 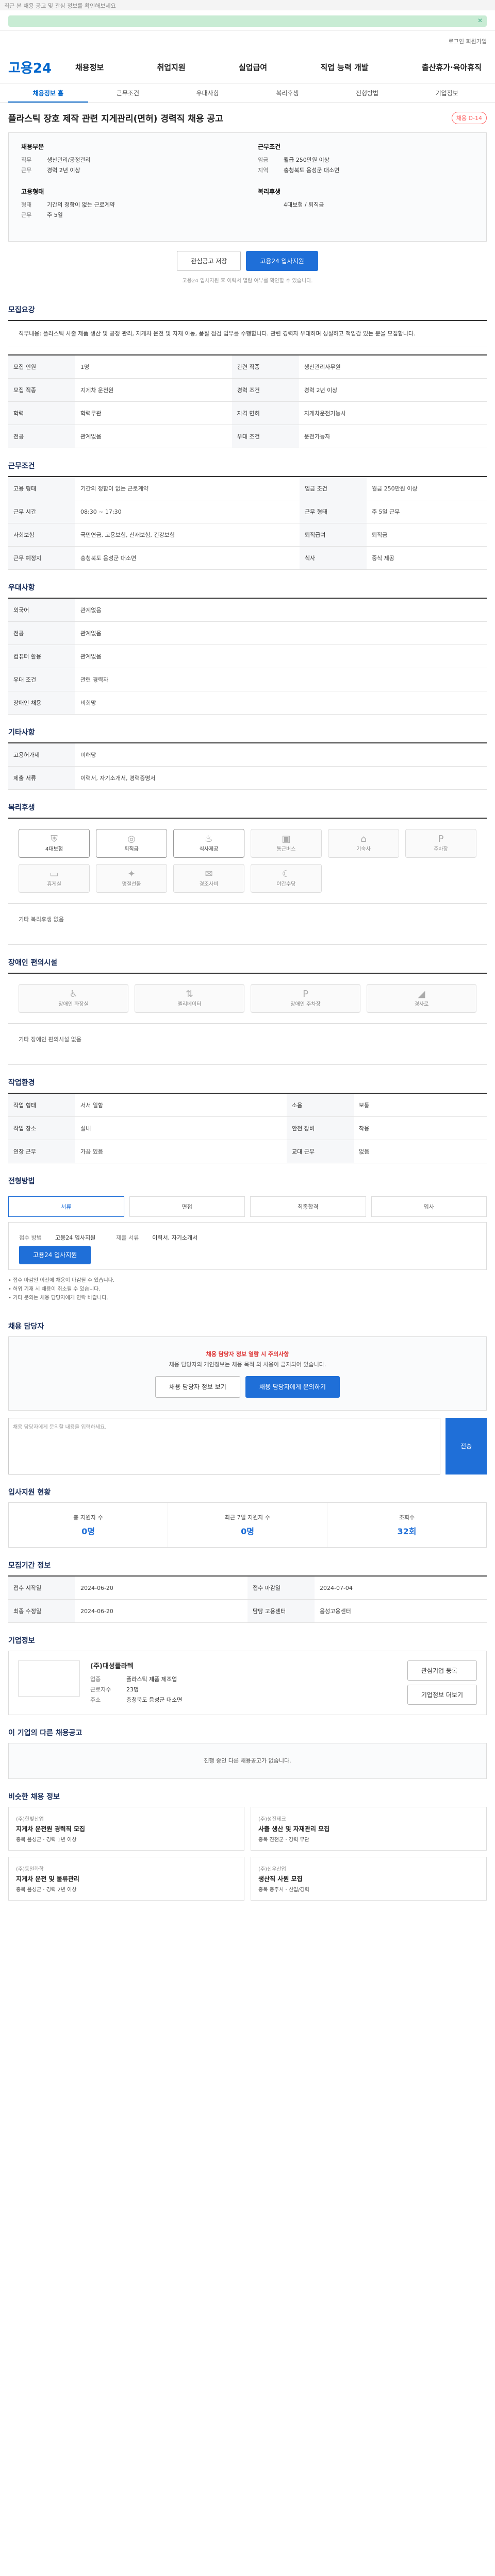 I want to click on facility-tile: ♿ 장애인 화장실, so click(x=74, y=998).